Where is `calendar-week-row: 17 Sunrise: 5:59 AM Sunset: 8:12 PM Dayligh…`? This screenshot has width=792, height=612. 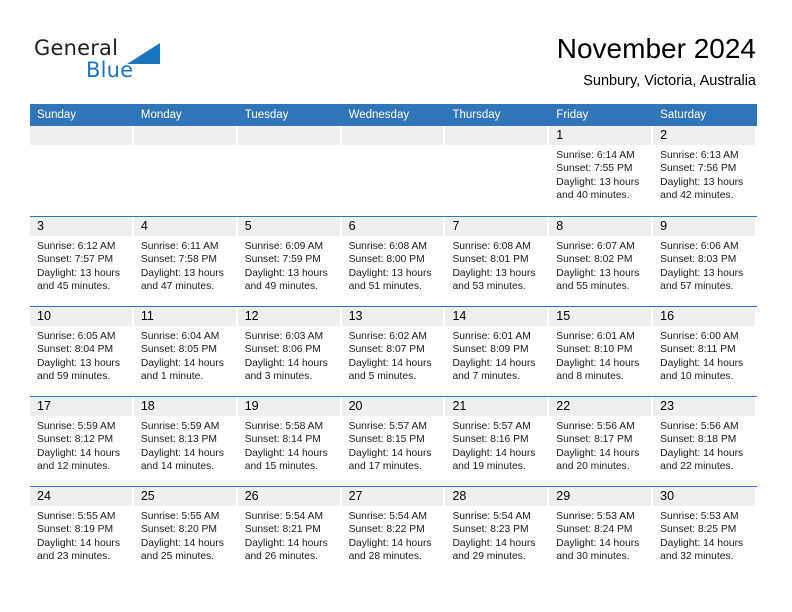 calendar-week-row: 17 Sunrise: 5:59 AM Sunset: 8:12 PM Dayligh… is located at coordinates (393, 441).